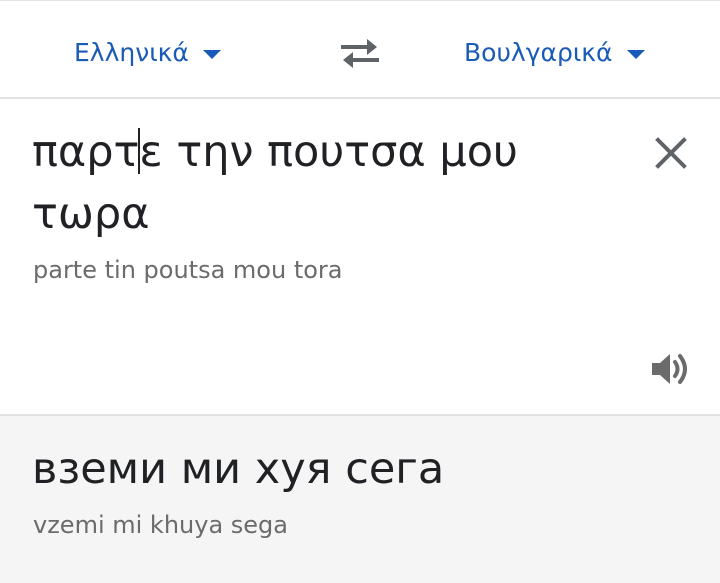 The image size is (720, 583). I want to click on target-language-selector: Βουλγαρικά, so click(554, 52).